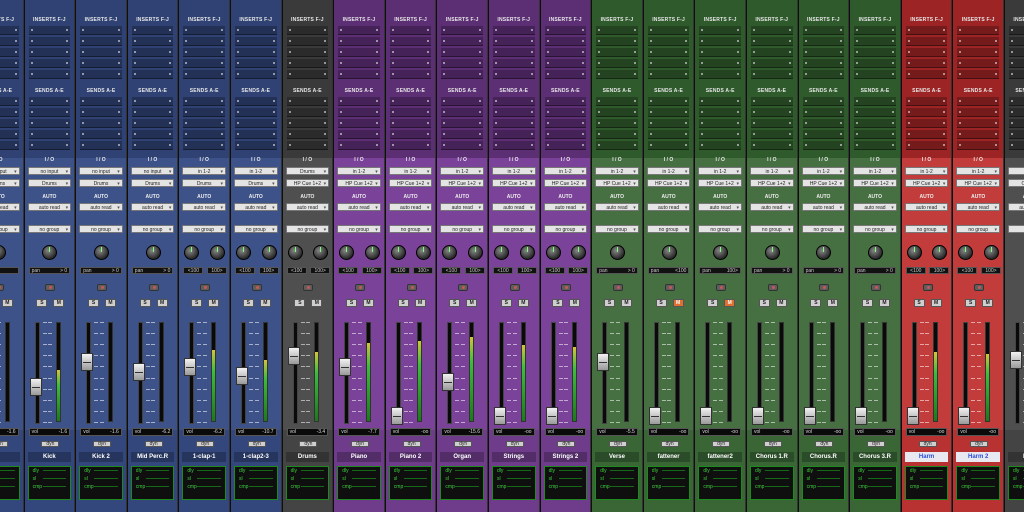 The height and width of the screenshot is (512, 1024). Describe the element at coordinates (10, 457) in the screenshot. I see `track-name` at that location.